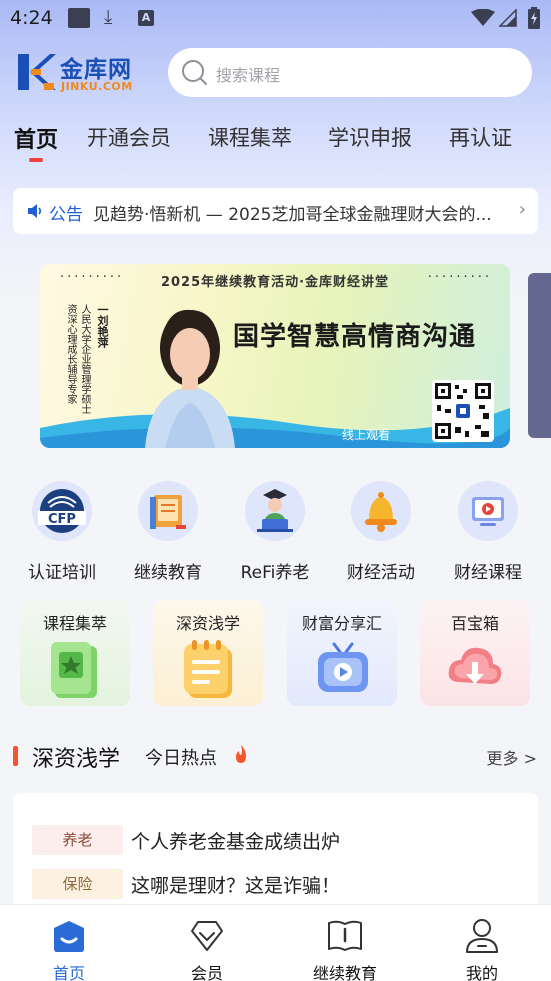 Image resolution: width=551 pixels, height=981 pixels. I want to click on tab-courses: 课程集萃, so click(250, 137).